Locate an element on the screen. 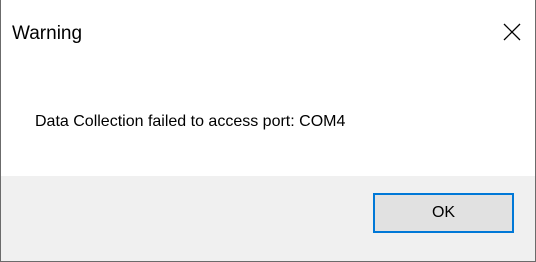 This screenshot has height=262, width=536. ok-button: OK is located at coordinates (443, 213).